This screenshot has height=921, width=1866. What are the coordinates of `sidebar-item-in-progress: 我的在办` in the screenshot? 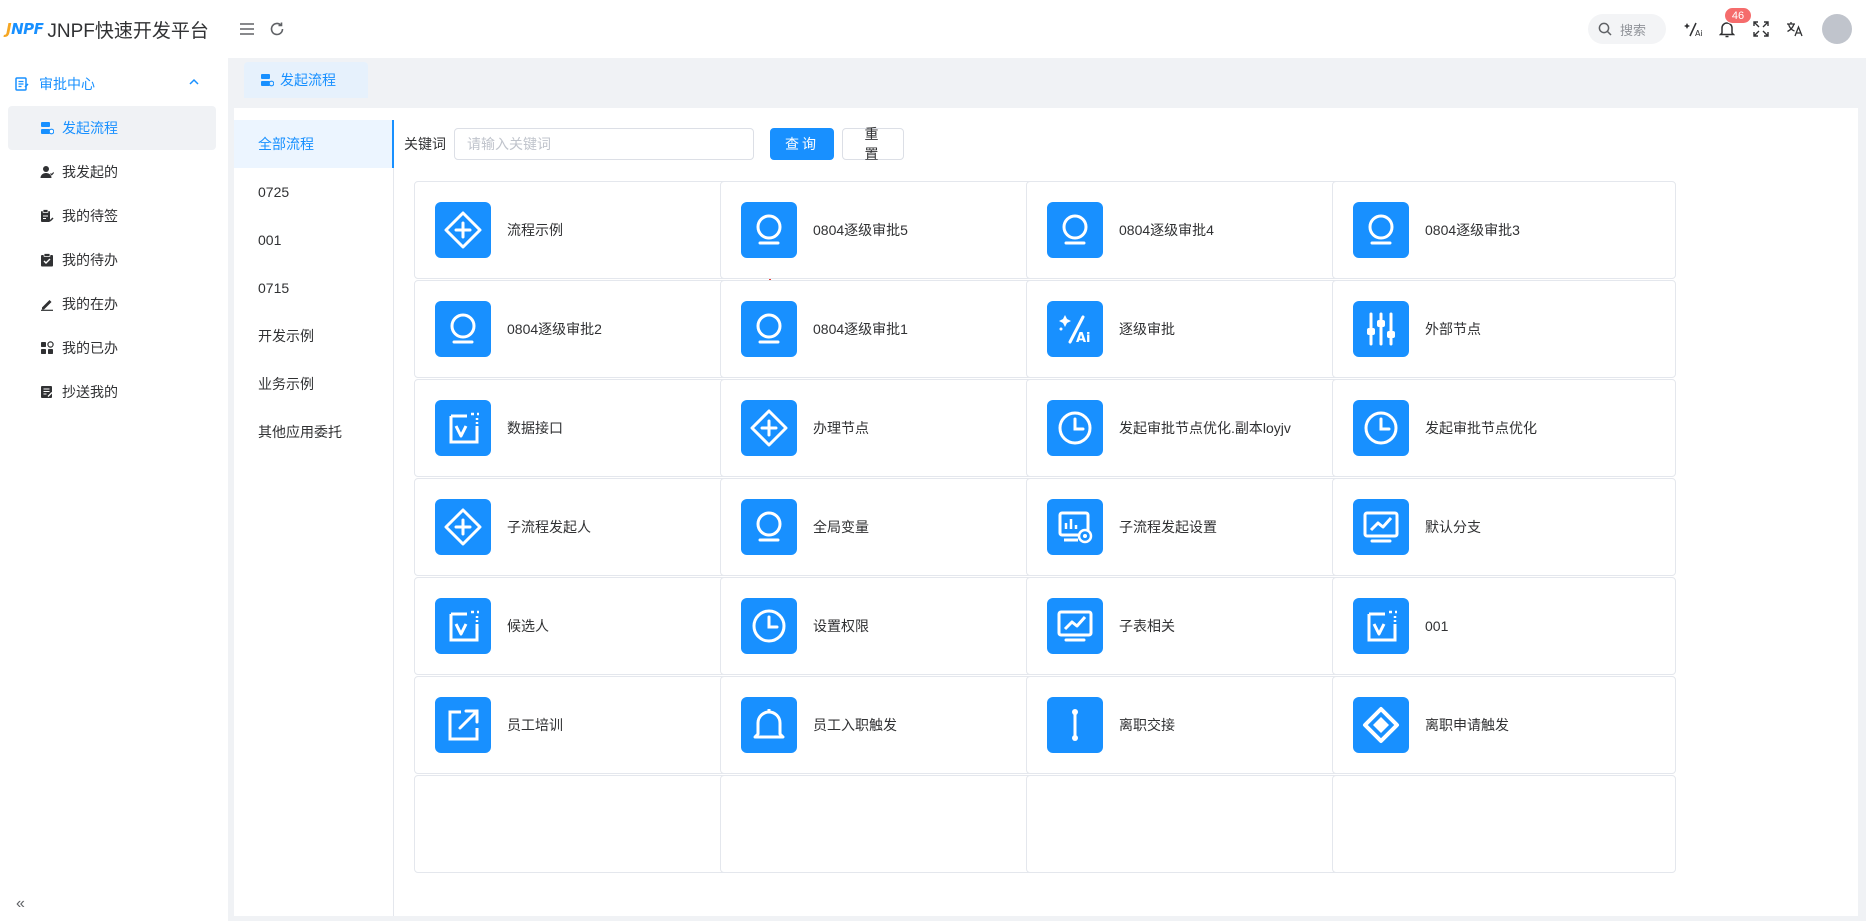 It's located at (114, 304).